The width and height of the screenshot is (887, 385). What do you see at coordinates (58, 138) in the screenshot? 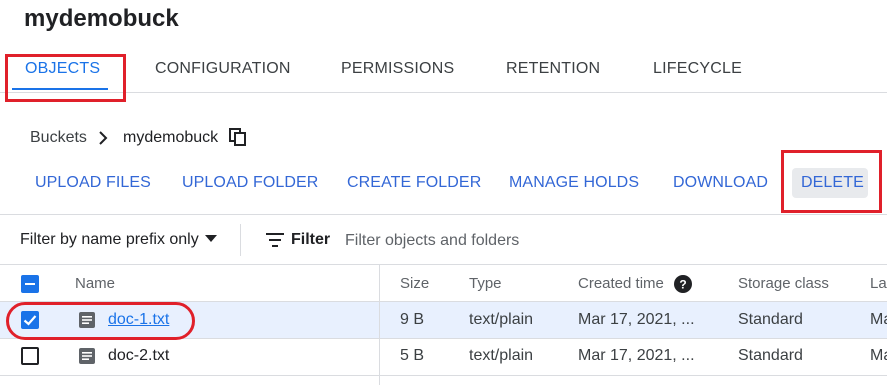
I see `breadcrumb-buckets: Buckets` at bounding box center [58, 138].